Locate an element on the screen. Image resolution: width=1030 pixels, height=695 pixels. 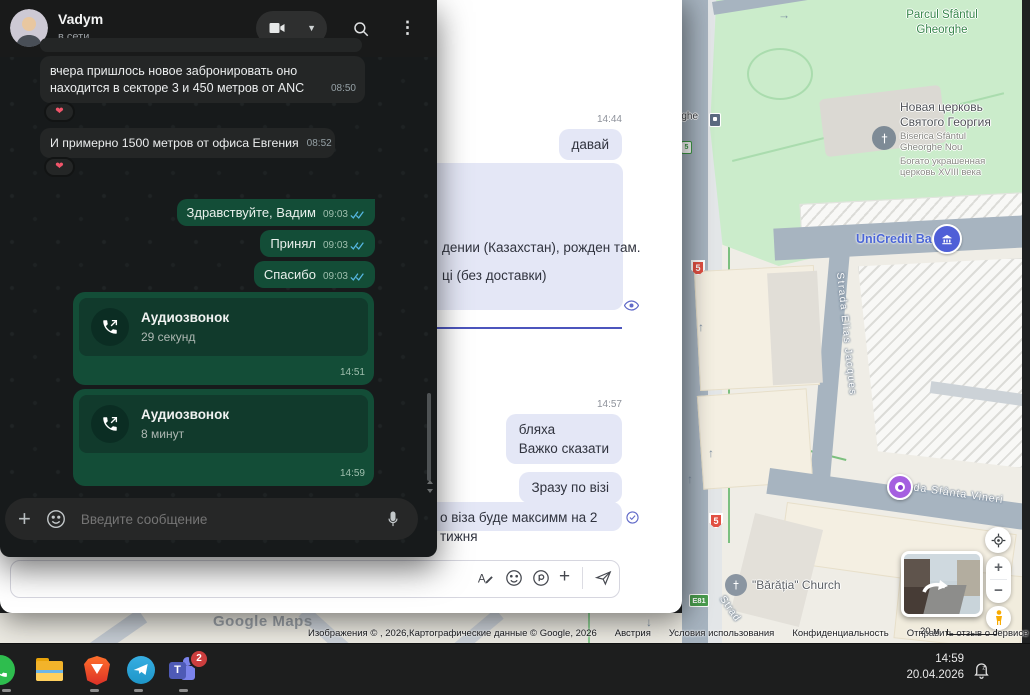
zoom-controls: + − is located at coordinates (998, 579).